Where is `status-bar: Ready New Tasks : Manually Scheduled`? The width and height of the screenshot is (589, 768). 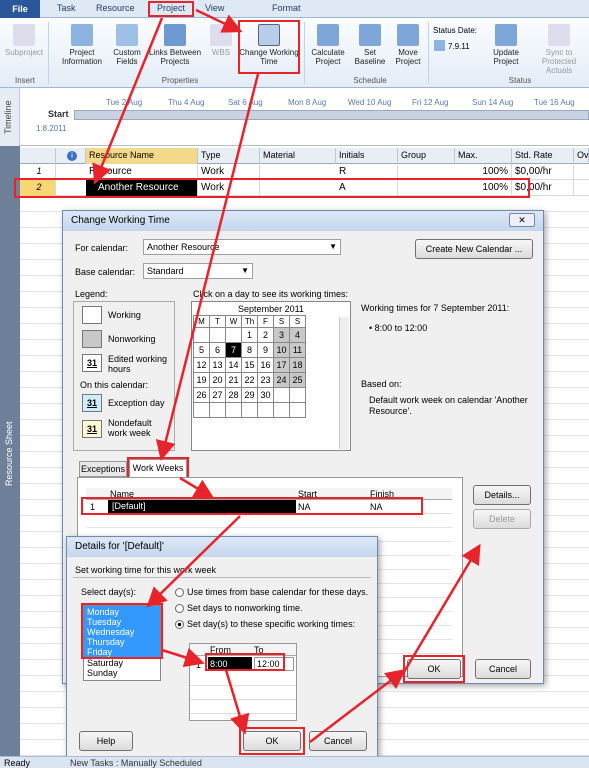 status-bar: Ready New Tasks : Manually Scheduled is located at coordinates (294, 762).